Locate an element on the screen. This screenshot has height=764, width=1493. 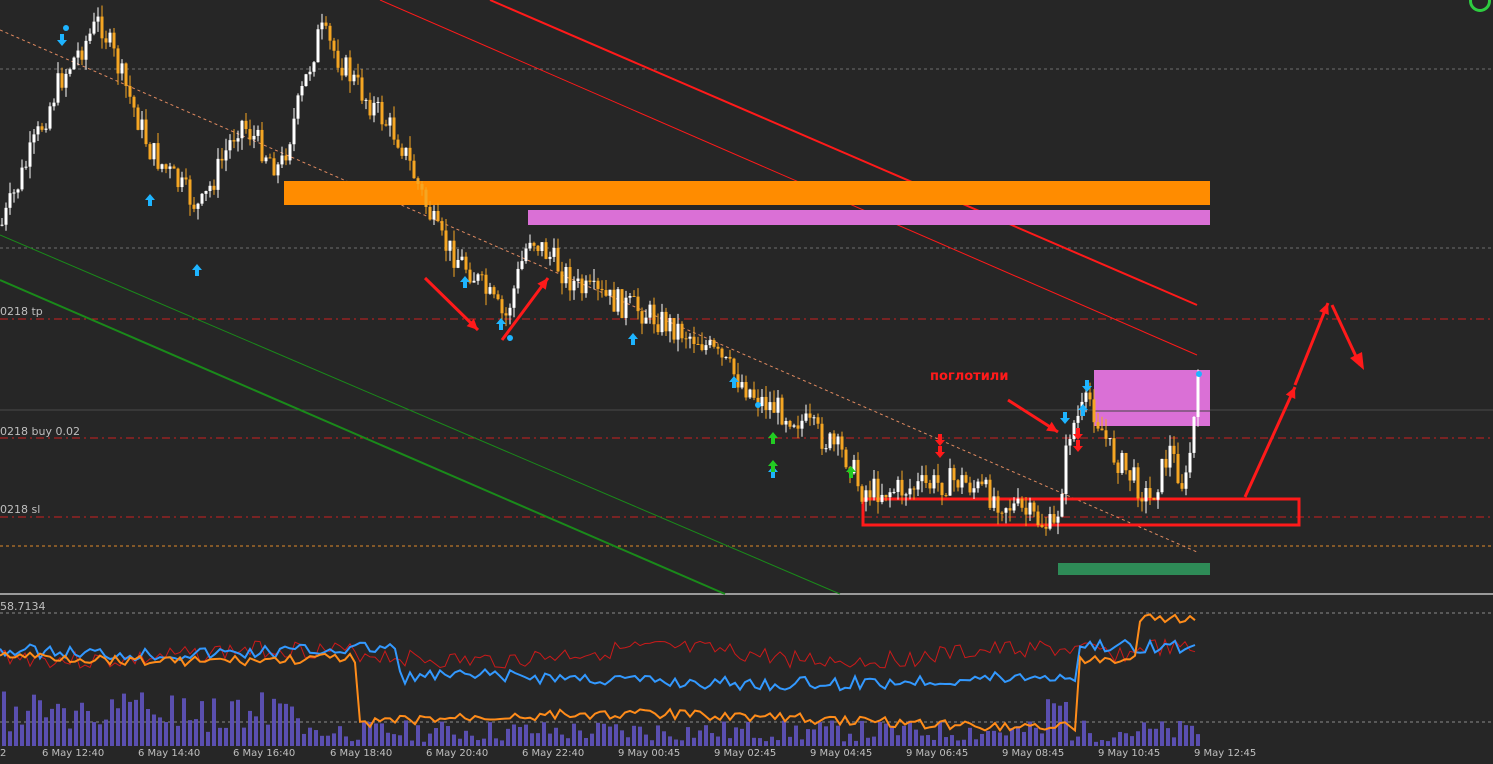
time-label: 9 May 06:45 is located at coordinates (937, 753).